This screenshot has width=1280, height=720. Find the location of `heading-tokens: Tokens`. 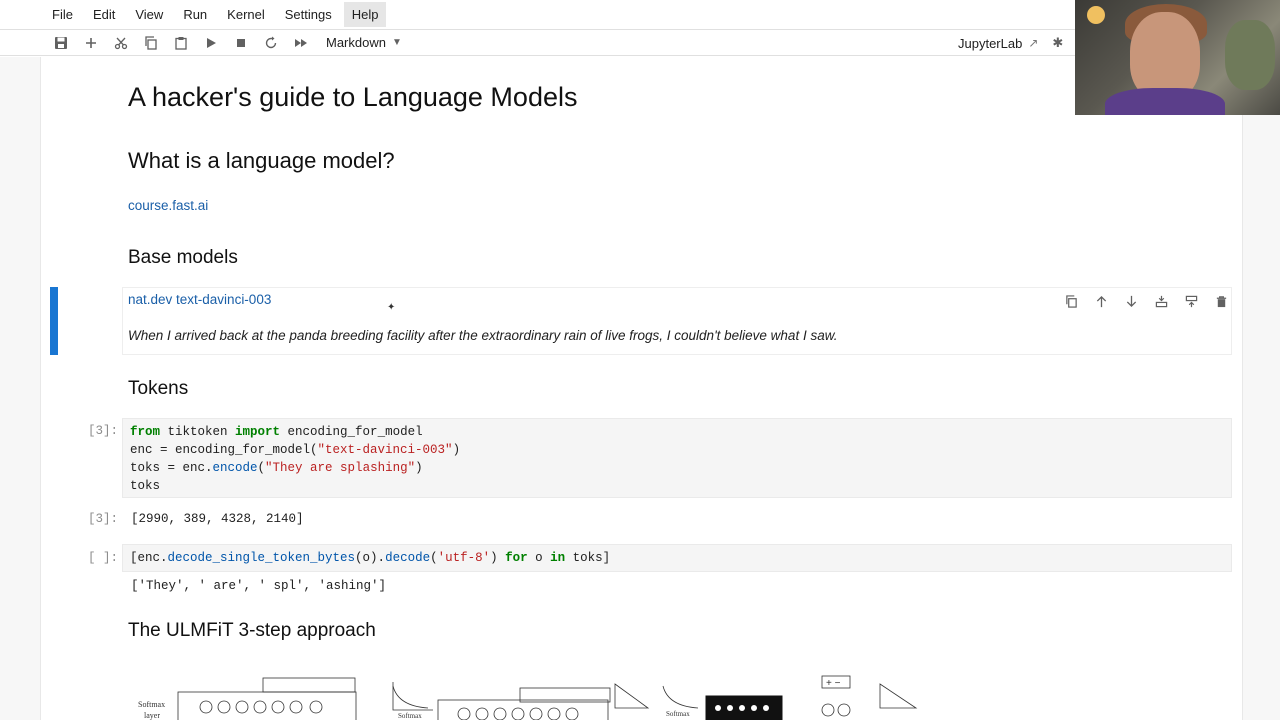

heading-tokens: Tokens is located at coordinates (158, 388).